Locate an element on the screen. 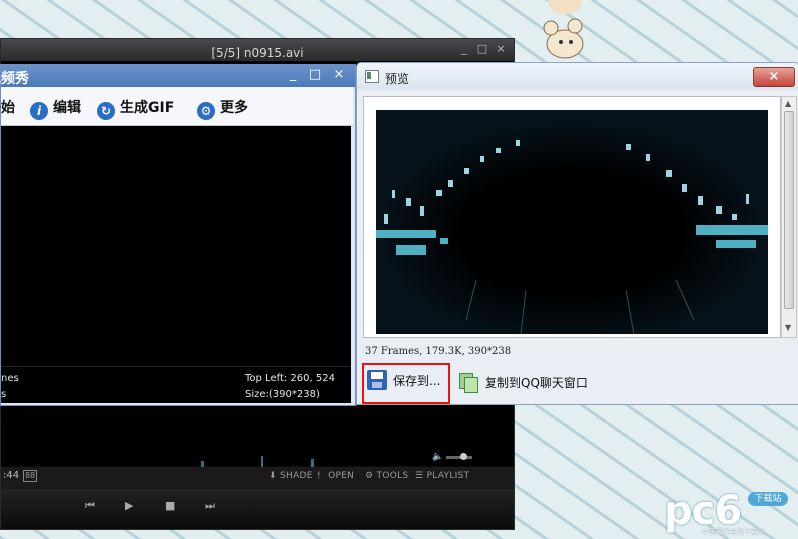 This screenshot has height=539, width=798. tools-button: ⚙ TOOLS is located at coordinates (386, 476).